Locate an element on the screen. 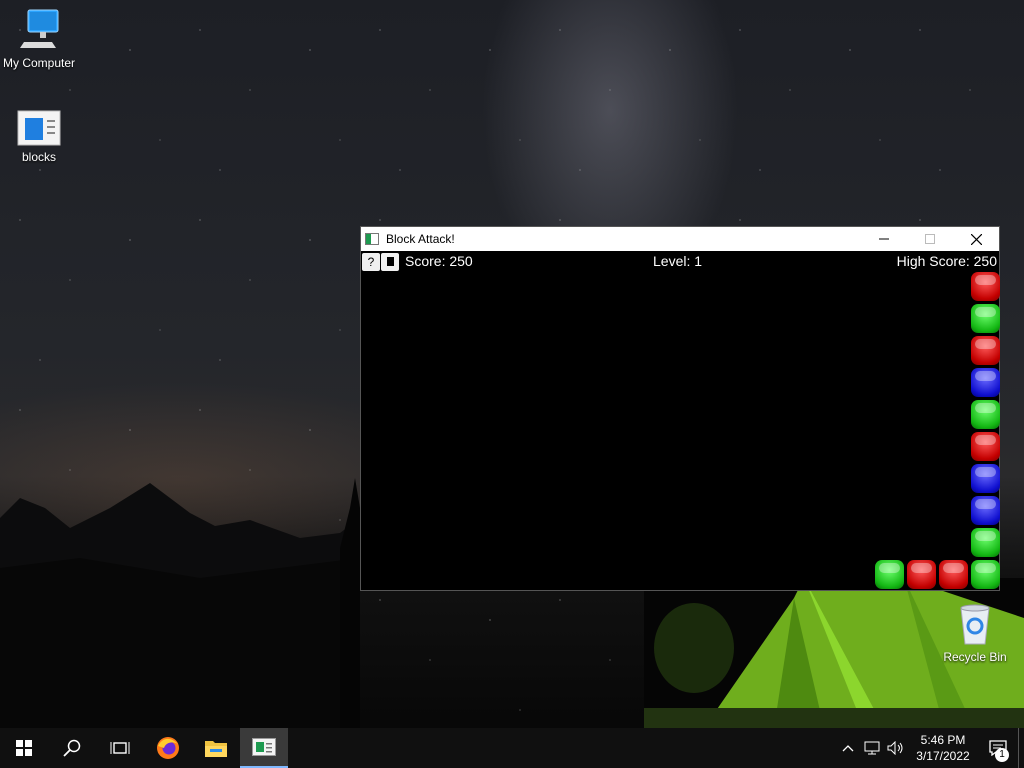 The width and height of the screenshot is (1024, 768). folder-icon is located at coordinates (216, 749).